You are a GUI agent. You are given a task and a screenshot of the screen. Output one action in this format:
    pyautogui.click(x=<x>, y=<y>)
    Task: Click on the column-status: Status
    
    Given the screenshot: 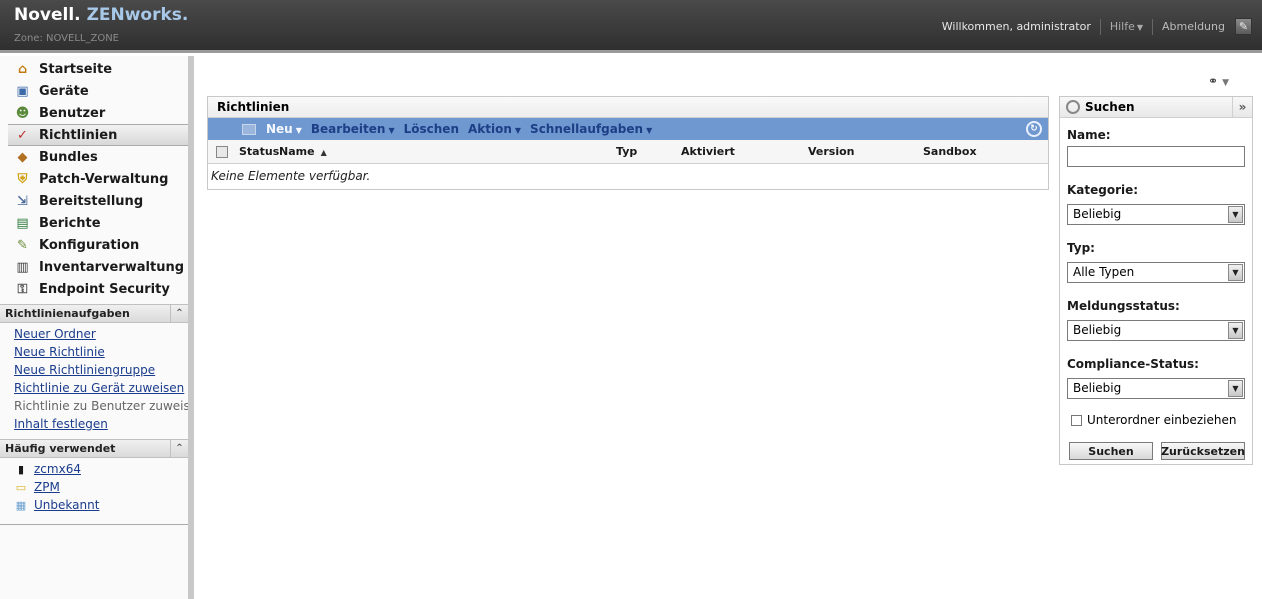 What is the action you would take?
    pyautogui.click(x=259, y=151)
    